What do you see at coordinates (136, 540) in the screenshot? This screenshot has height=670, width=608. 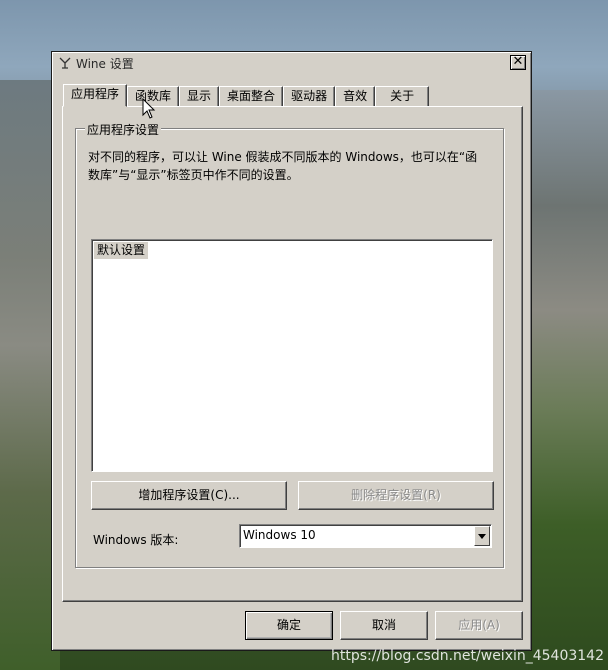 I see `windows-version-label: Windows 版本:` at bounding box center [136, 540].